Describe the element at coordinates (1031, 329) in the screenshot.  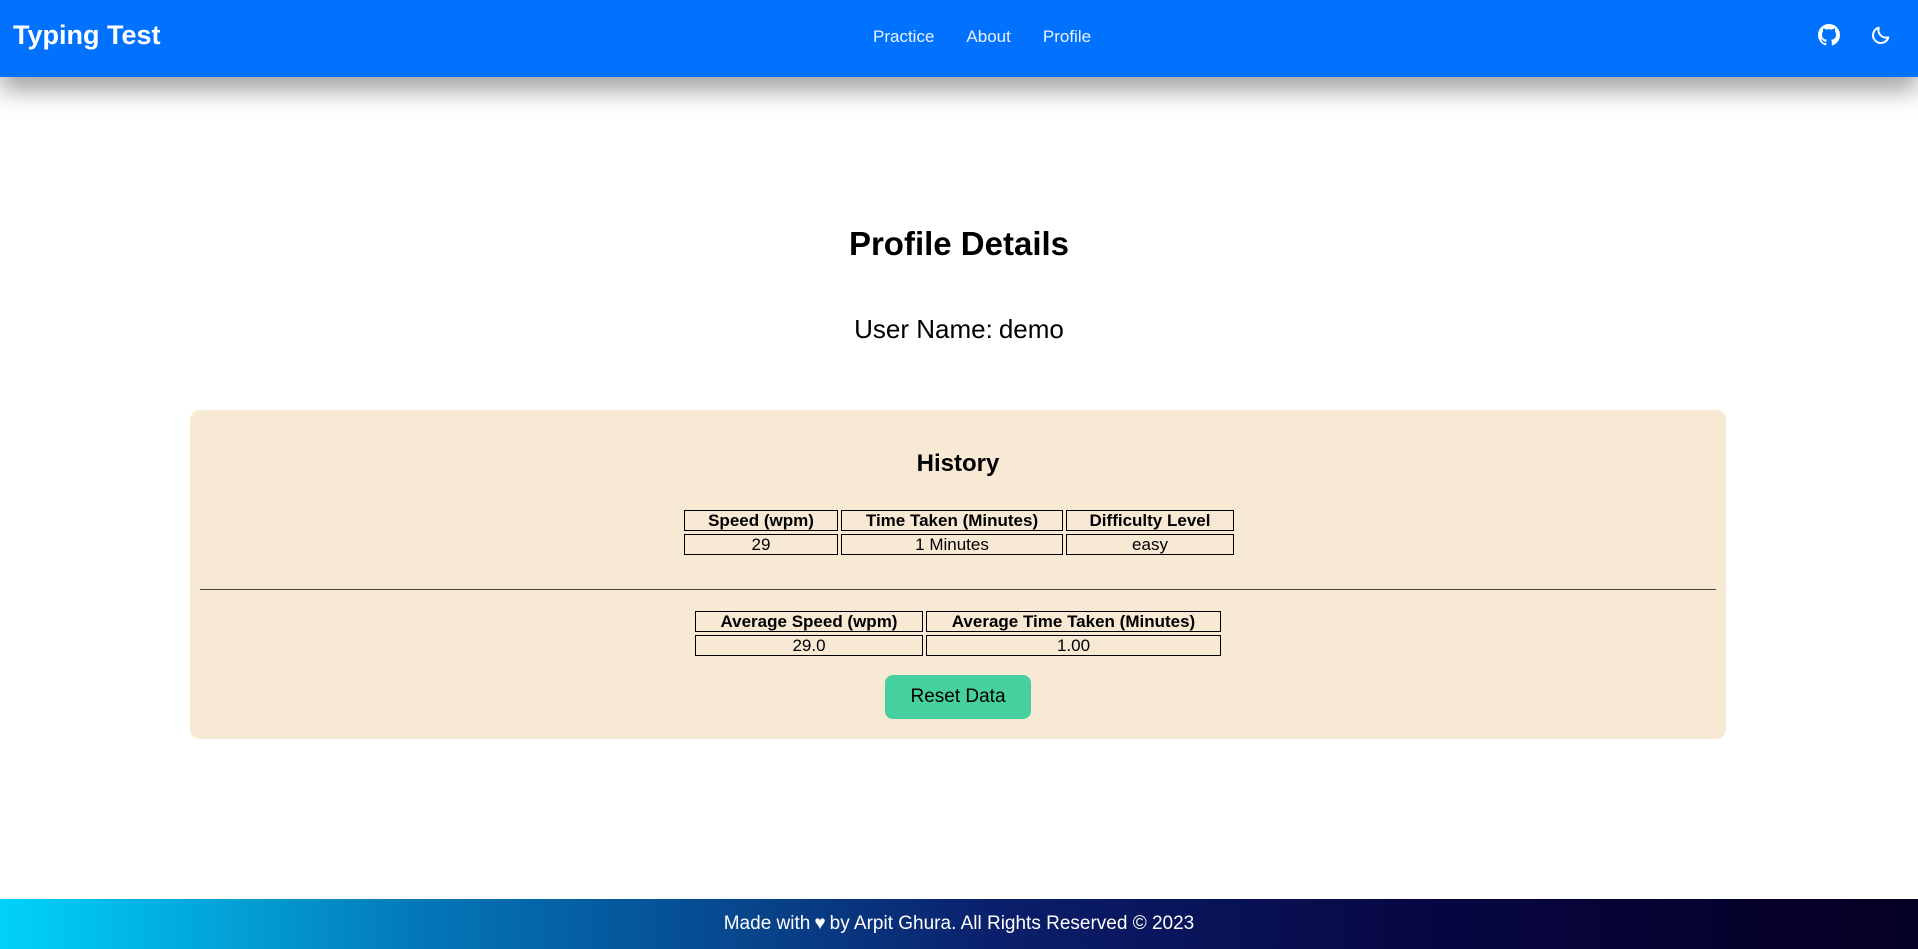
I see `user-name-value: demo` at that location.